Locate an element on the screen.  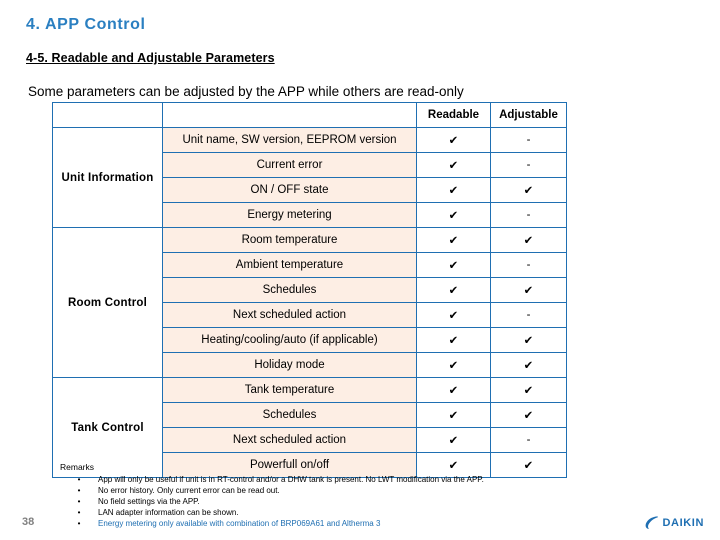
table-header-row: Readable Adjustable is located at coordinates (309, 115).